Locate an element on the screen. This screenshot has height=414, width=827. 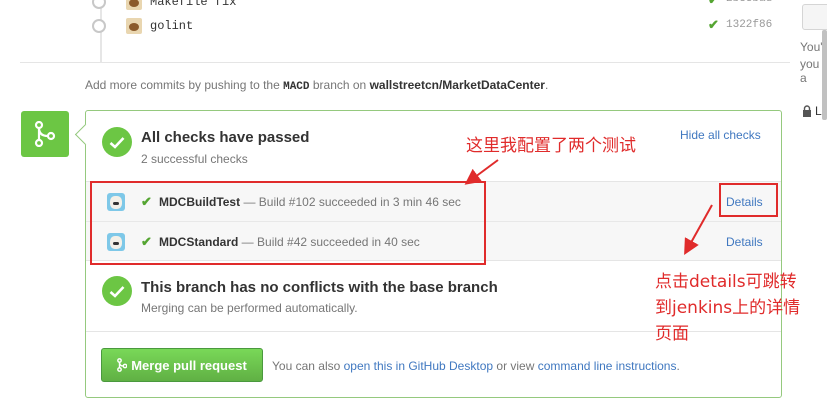
hide-checks-link: Hide all checks is located at coordinates (720, 135).